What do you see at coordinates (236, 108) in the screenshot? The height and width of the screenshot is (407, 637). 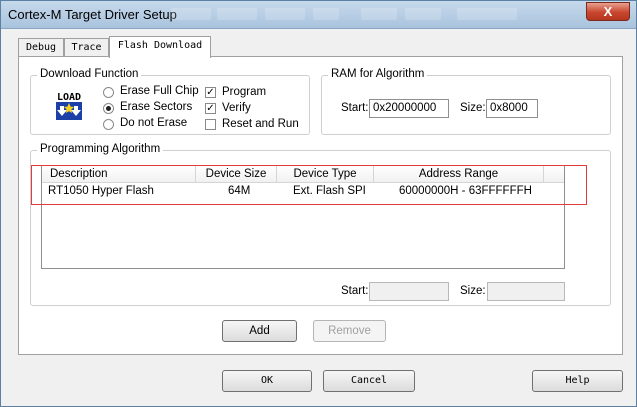 I see `verify-label: Verify` at bounding box center [236, 108].